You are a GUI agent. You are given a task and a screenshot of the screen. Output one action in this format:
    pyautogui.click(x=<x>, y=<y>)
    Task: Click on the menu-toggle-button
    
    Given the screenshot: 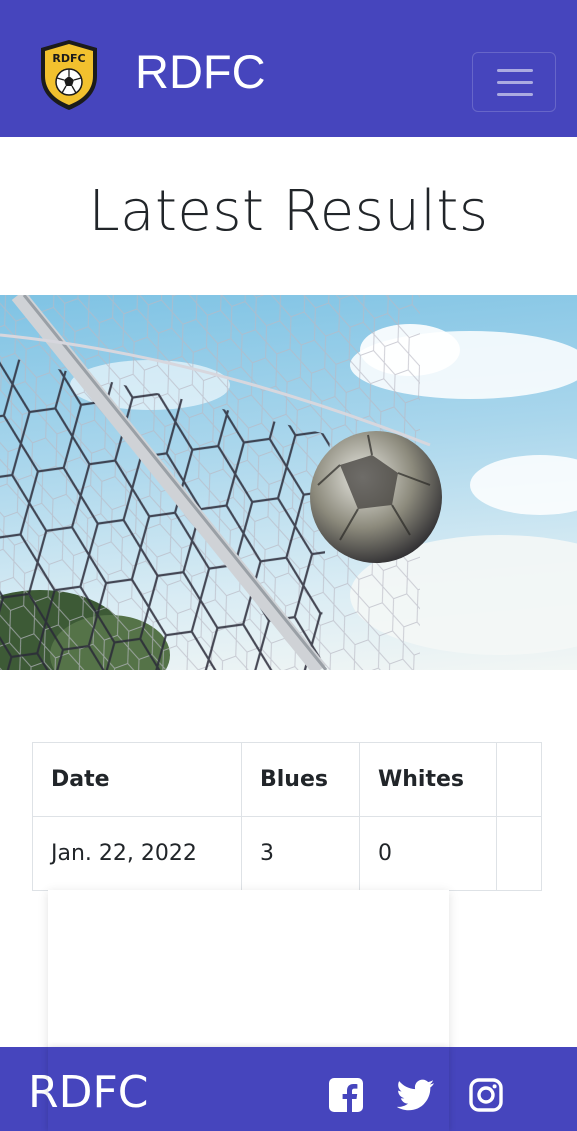 What is the action you would take?
    pyautogui.click(x=514, y=82)
    